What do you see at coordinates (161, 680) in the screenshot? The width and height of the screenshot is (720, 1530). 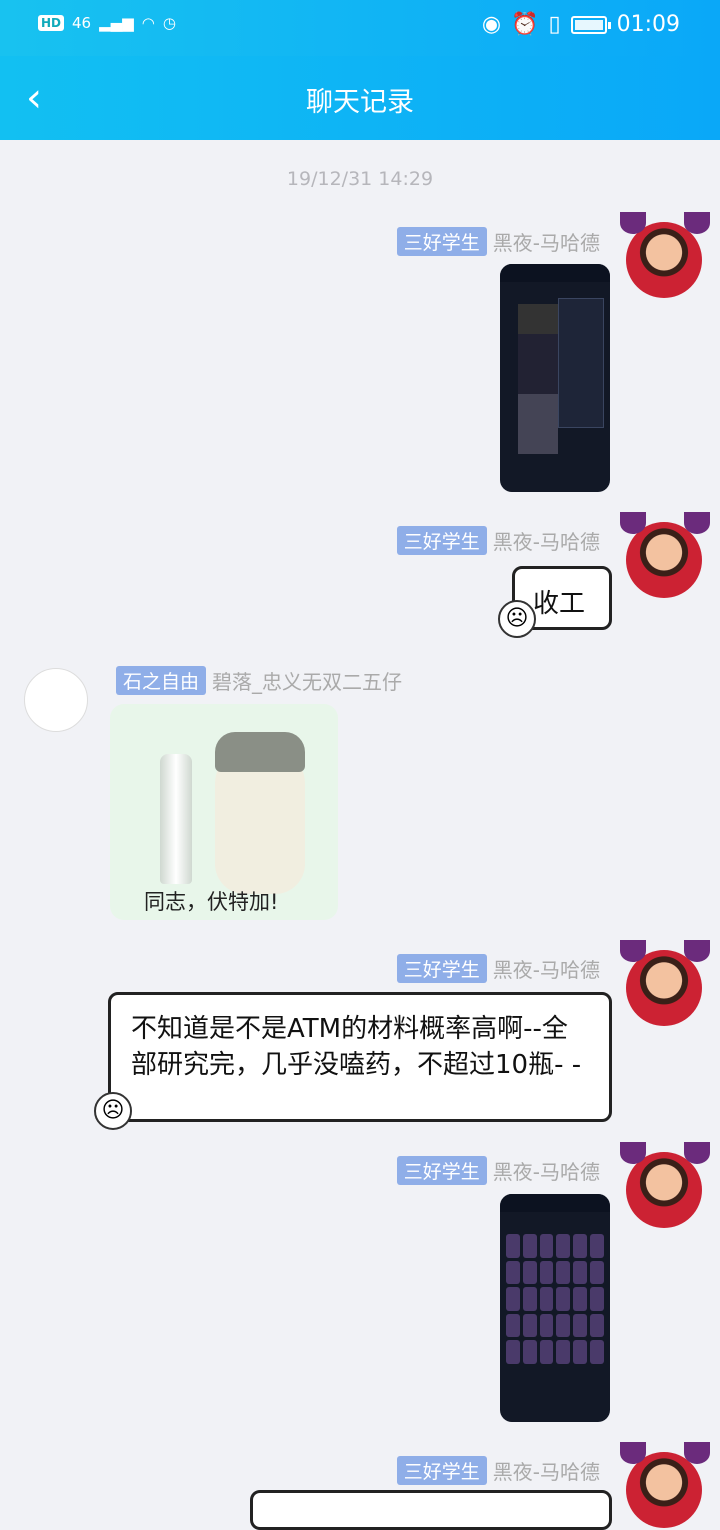 I see `member-badge: 石之自由` at bounding box center [161, 680].